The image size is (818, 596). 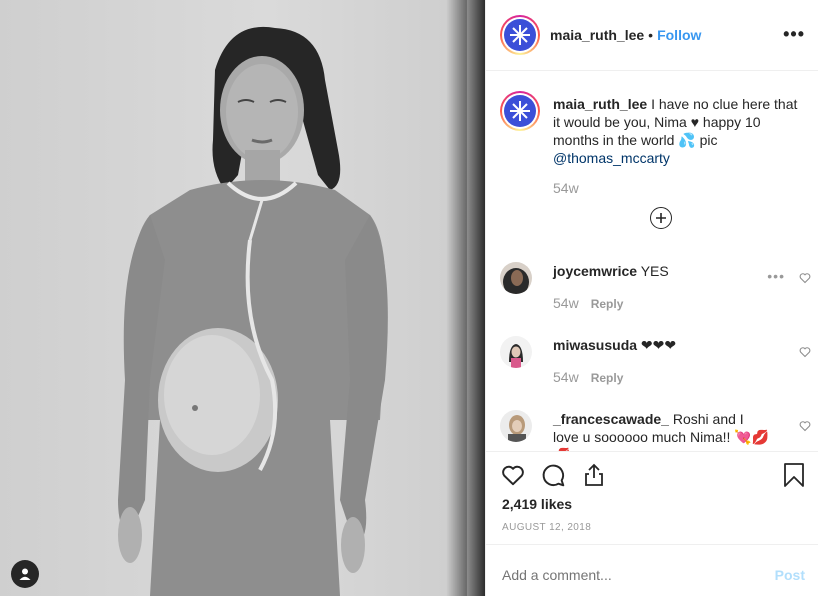 What do you see at coordinates (566, 188) in the screenshot?
I see `caption-time: 54w` at bounding box center [566, 188].